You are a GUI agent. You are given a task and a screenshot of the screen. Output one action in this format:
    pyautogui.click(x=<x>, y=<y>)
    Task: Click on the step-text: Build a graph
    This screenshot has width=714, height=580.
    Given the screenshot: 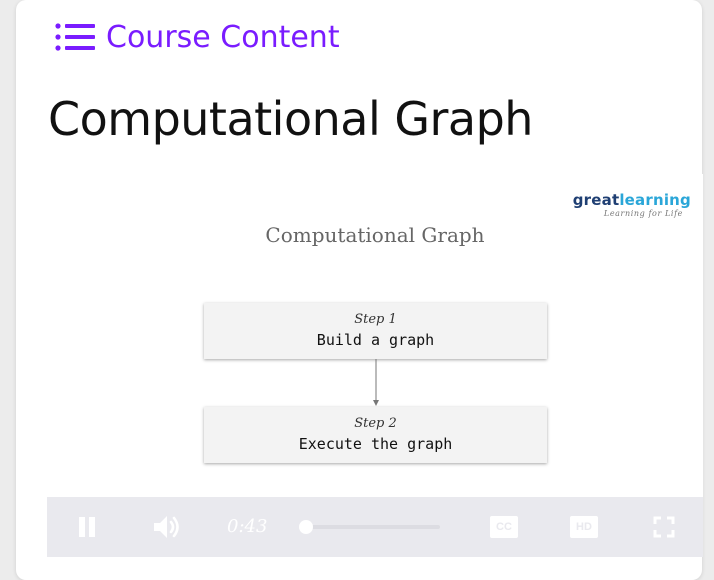 What is the action you would take?
    pyautogui.click(x=375, y=340)
    